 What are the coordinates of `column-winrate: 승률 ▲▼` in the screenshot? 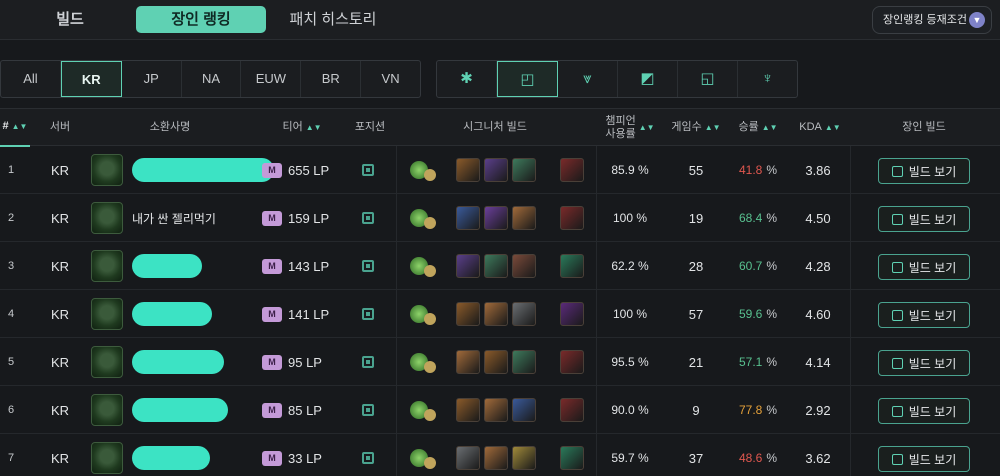 It's located at (758, 128).